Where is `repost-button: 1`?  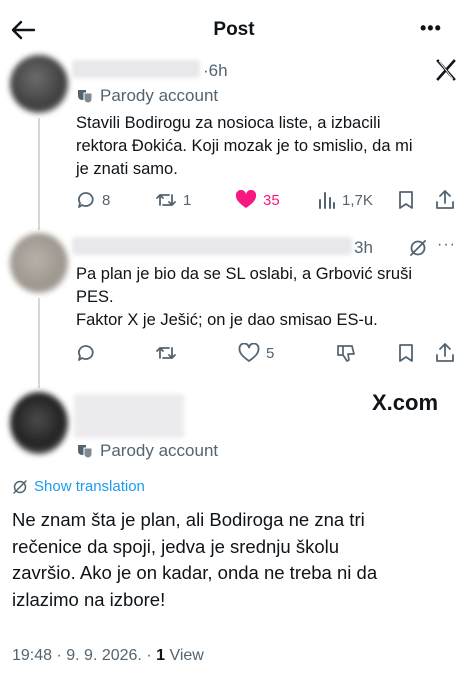
repost-button: 1 is located at coordinates (173, 200).